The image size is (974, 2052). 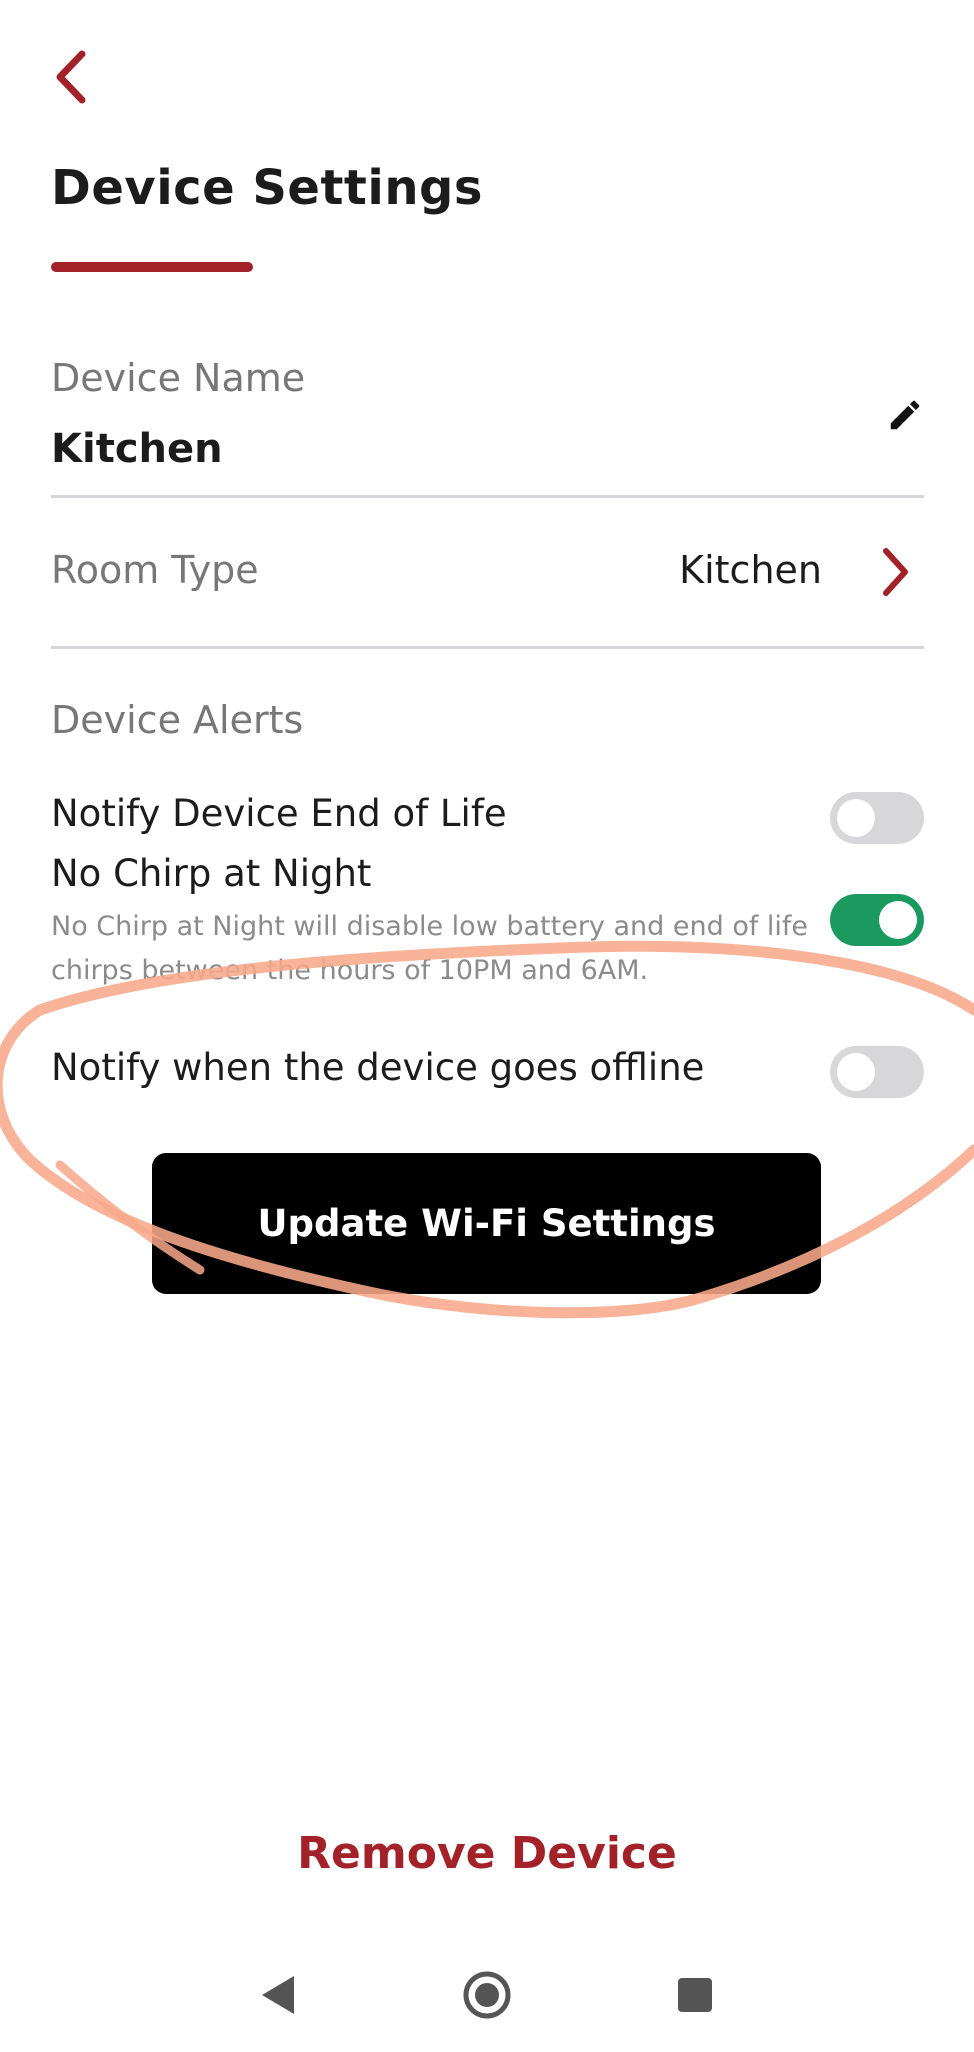 I want to click on circle-home-icon, so click(x=487, y=1995).